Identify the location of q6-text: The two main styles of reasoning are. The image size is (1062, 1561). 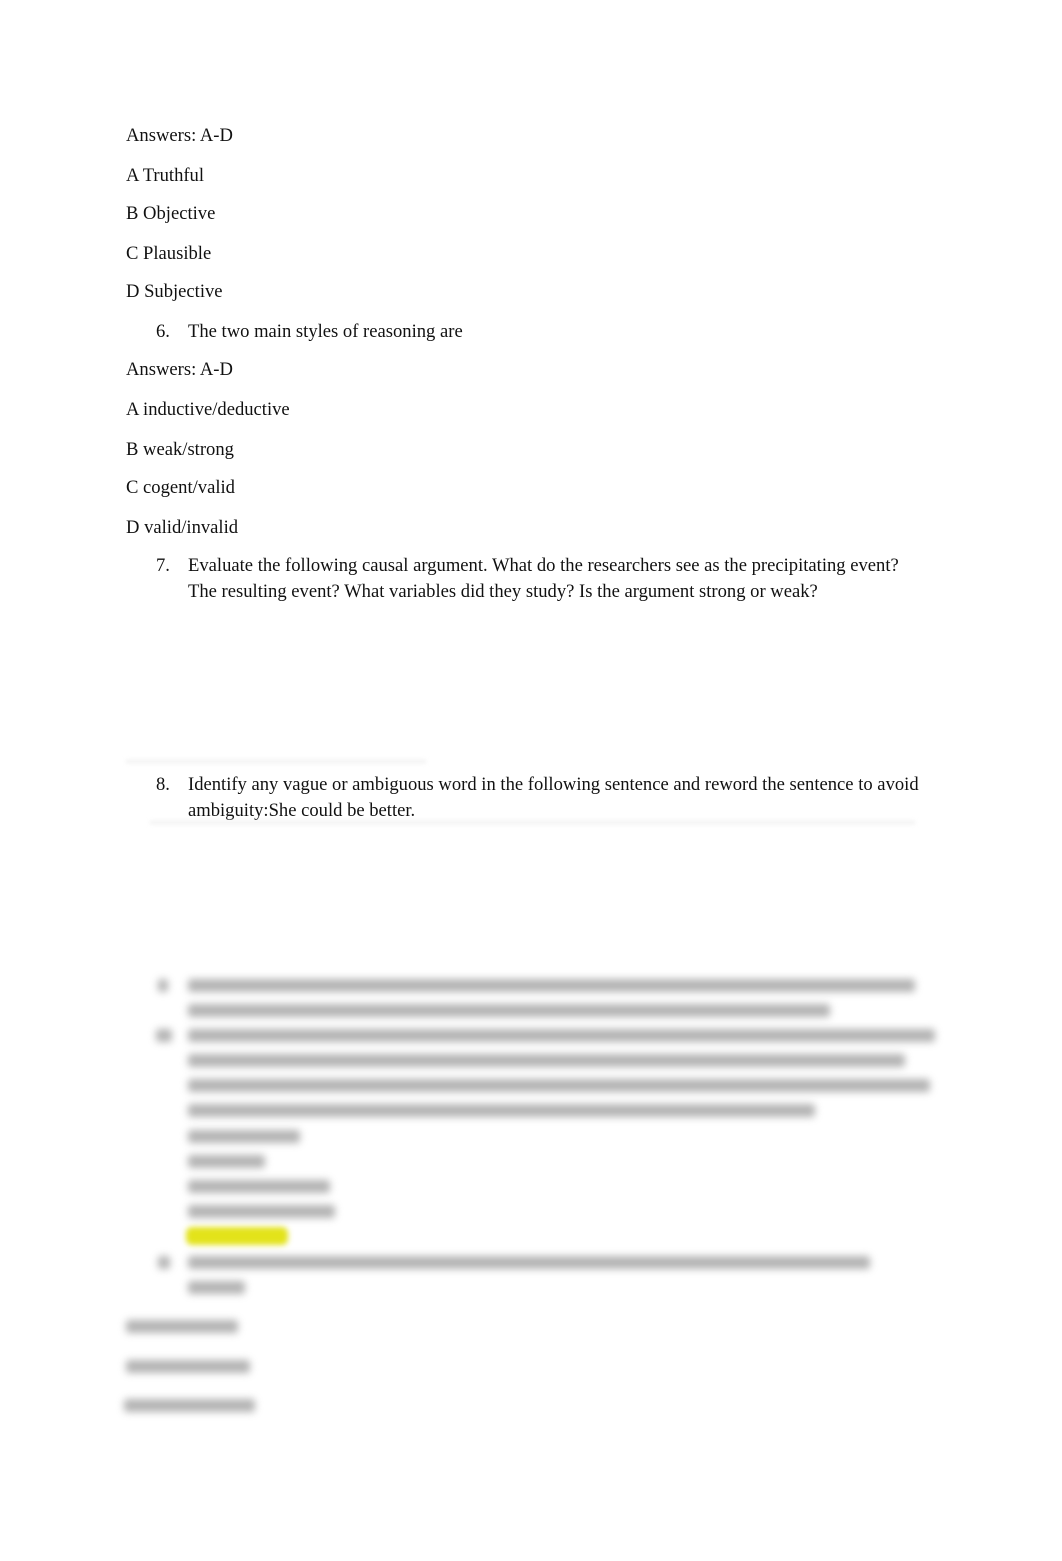
(325, 331).